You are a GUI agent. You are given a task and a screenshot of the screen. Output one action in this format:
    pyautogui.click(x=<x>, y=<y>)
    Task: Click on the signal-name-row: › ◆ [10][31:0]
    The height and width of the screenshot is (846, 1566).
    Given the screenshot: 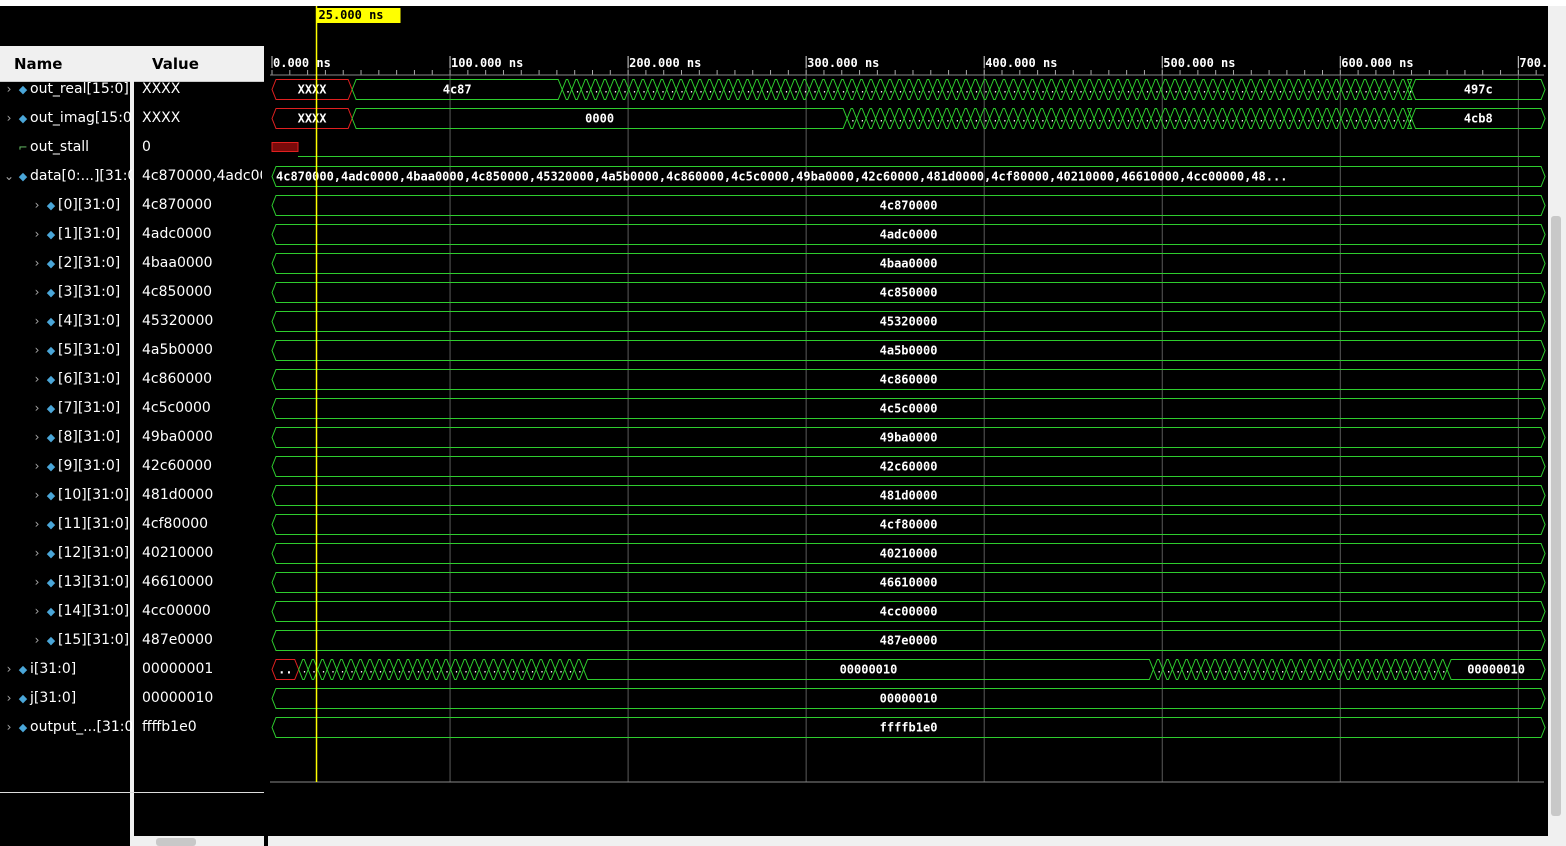 What is the action you would take?
    pyautogui.click(x=80, y=495)
    